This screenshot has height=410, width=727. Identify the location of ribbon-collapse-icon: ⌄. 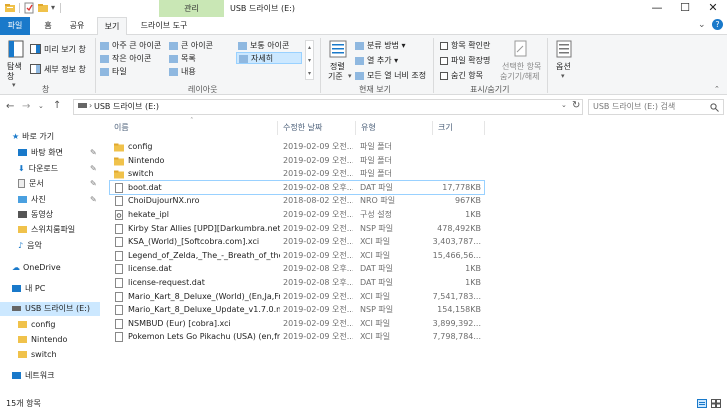
(702, 25).